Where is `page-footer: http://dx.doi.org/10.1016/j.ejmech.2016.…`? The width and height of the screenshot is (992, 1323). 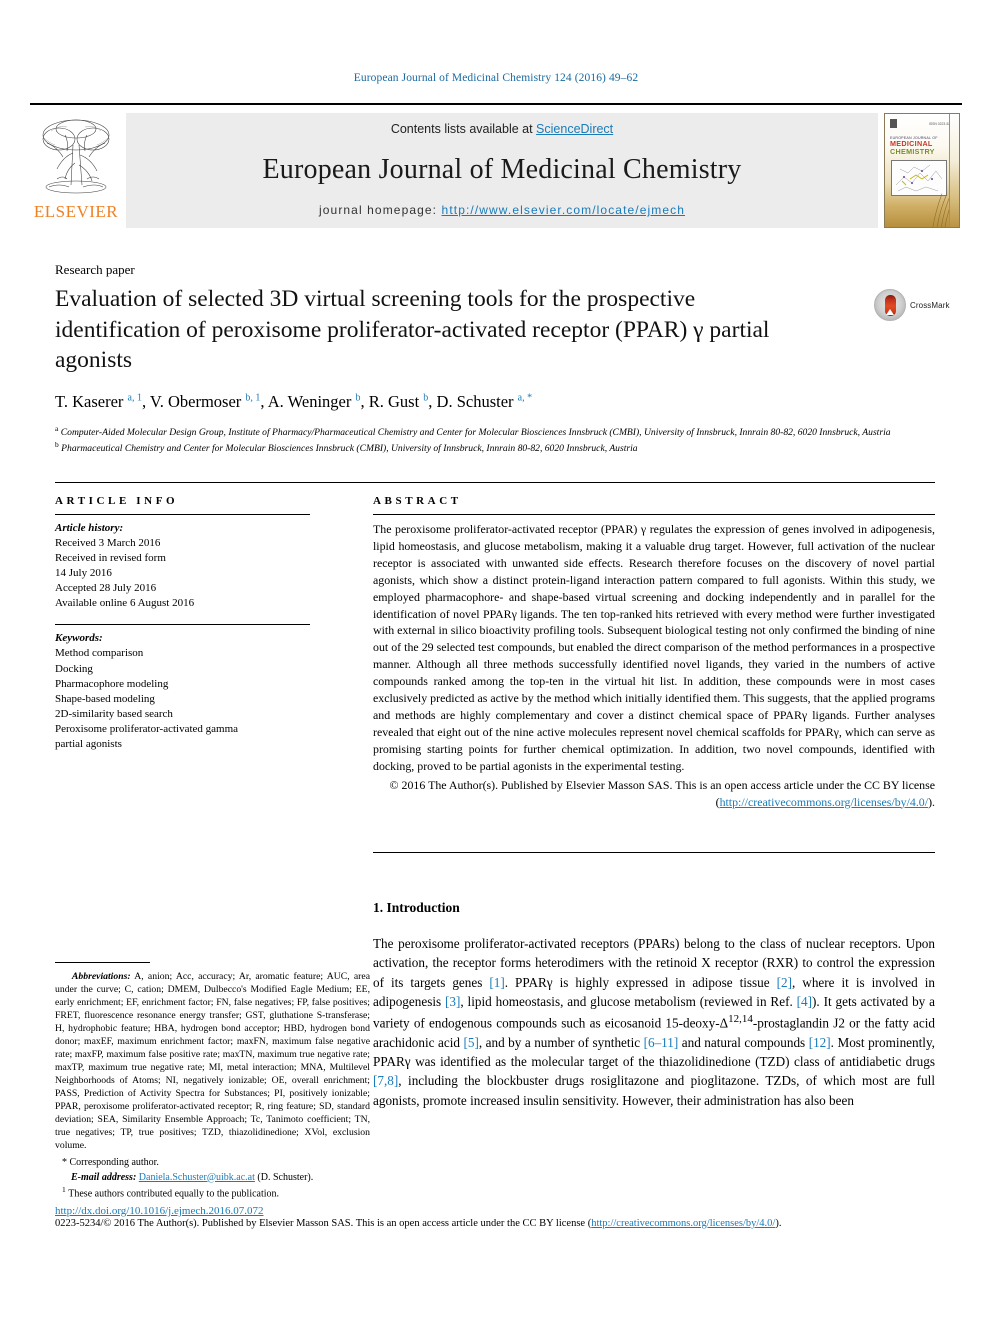
page-footer: http://dx.doi.org/10.1016/j.ejmech.2016.… is located at coordinates (505, 1217).